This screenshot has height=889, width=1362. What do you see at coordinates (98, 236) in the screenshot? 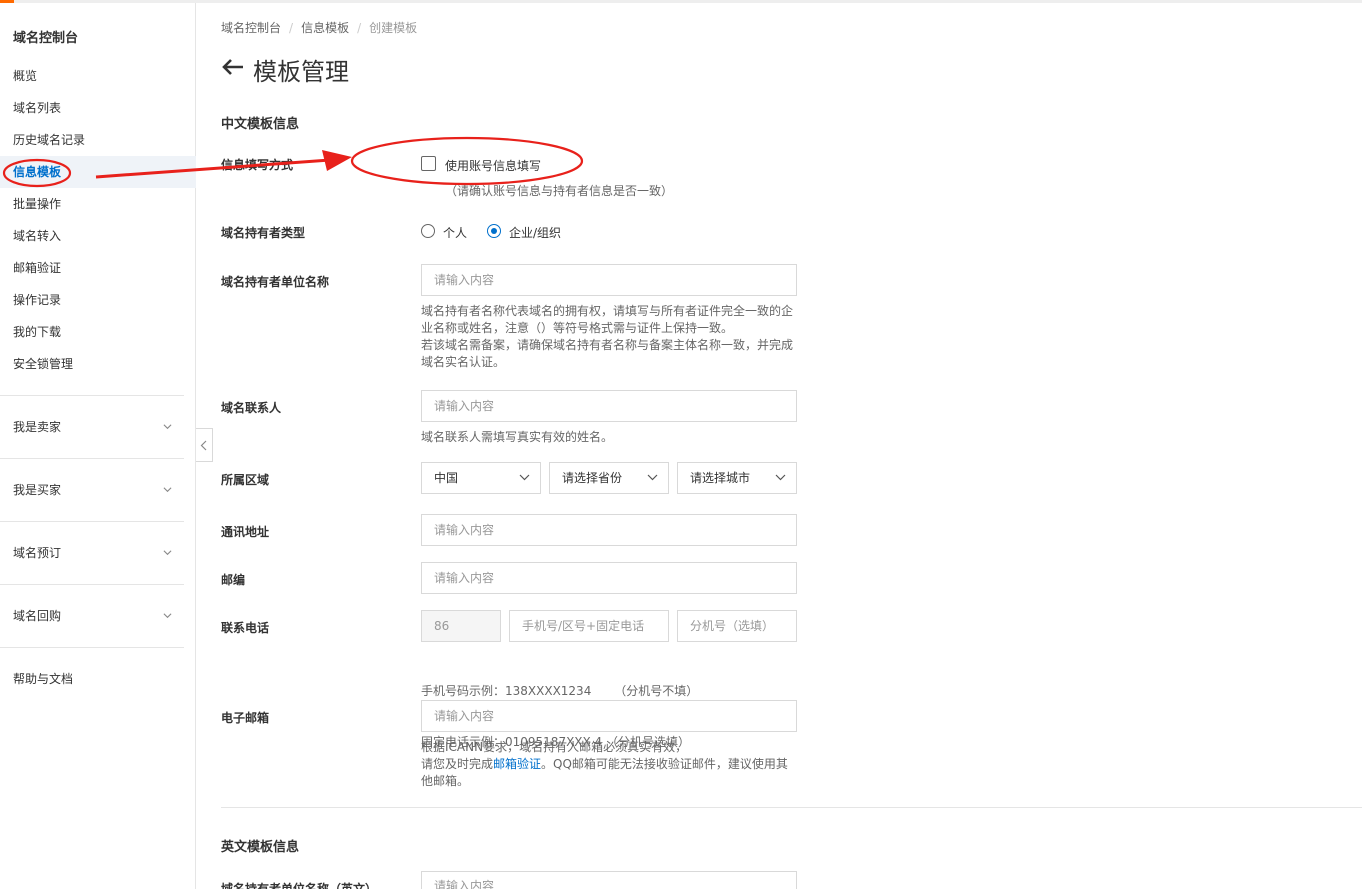
I see `sidebar-item-transfer-in: 域名转入` at bounding box center [98, 236].